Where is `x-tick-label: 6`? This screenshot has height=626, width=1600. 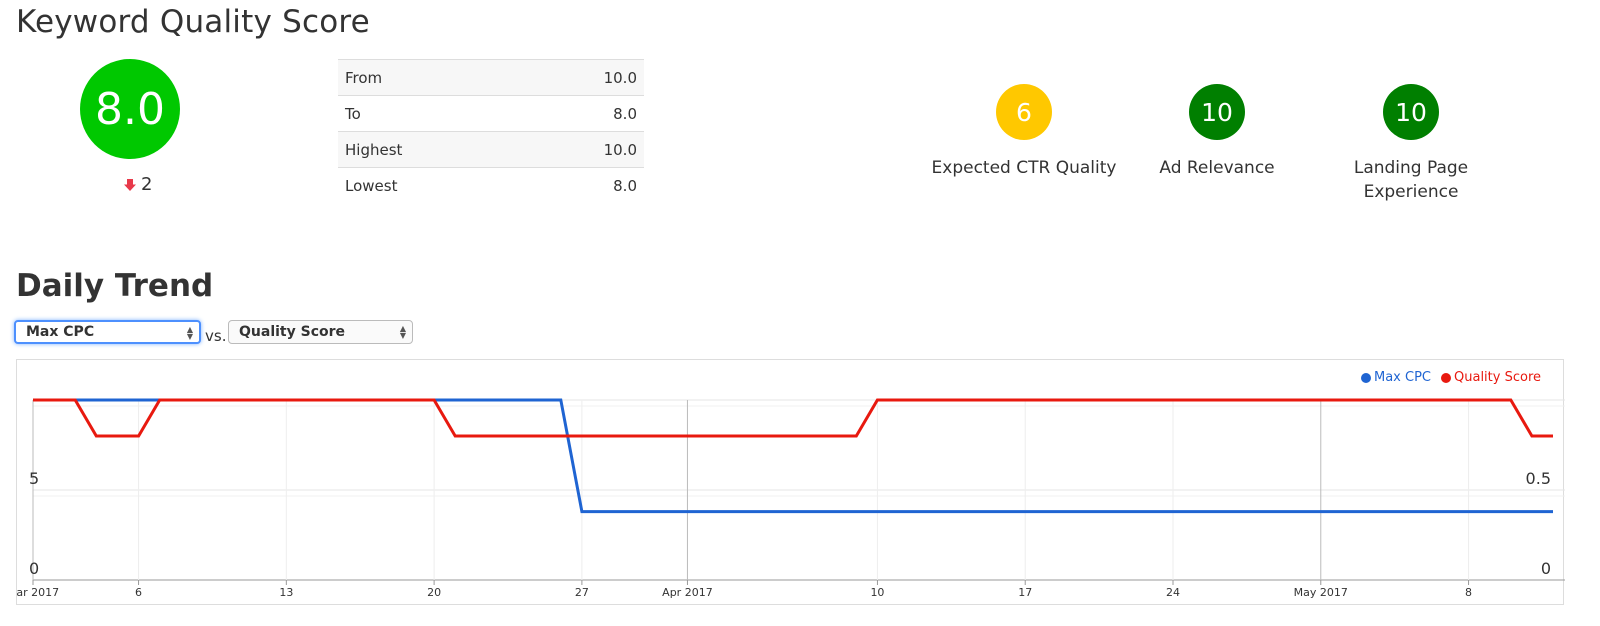
x-tick-label: 6 is located at coordinates (138, 592).